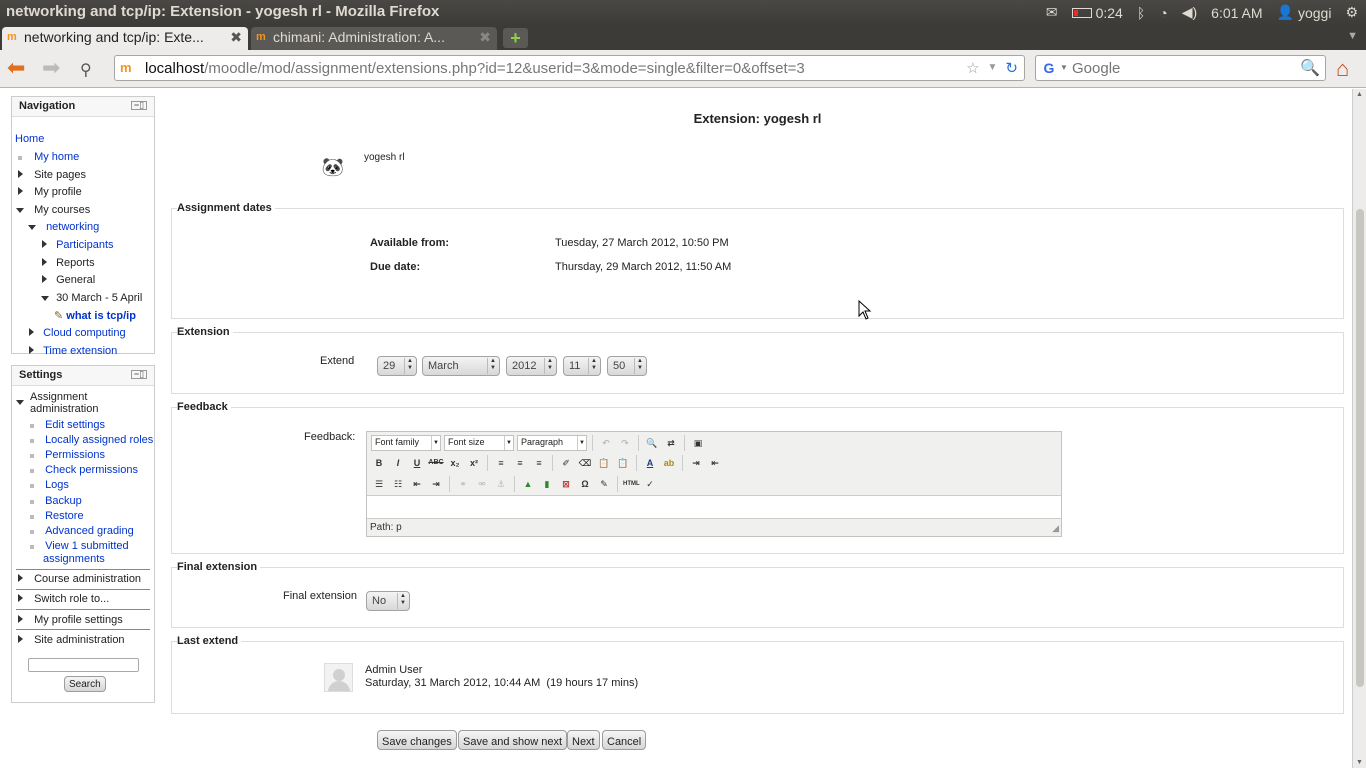 Image resolution: width=1366 pixels, height=768 pixels. Describe the element at coordinates (482, 484) in the screenshot. I see `unlink-icon: ⚮` at that location.